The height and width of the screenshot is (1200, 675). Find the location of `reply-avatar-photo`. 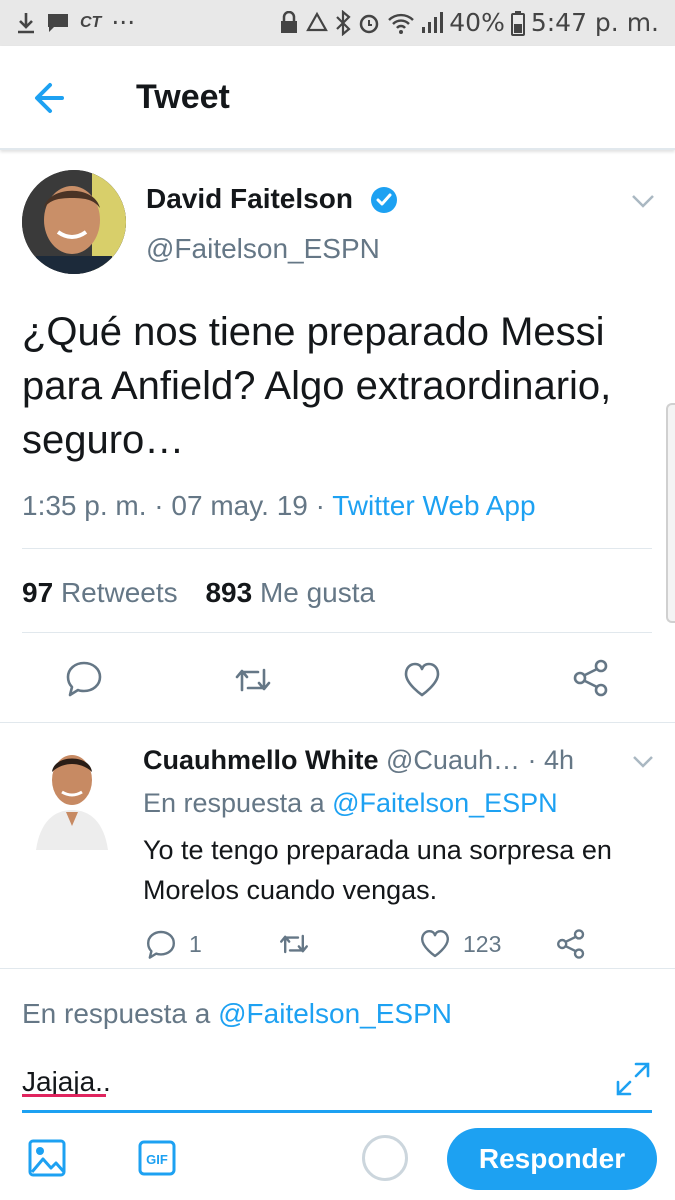

reply-avatar-photo is located at coordinates (73, 796).